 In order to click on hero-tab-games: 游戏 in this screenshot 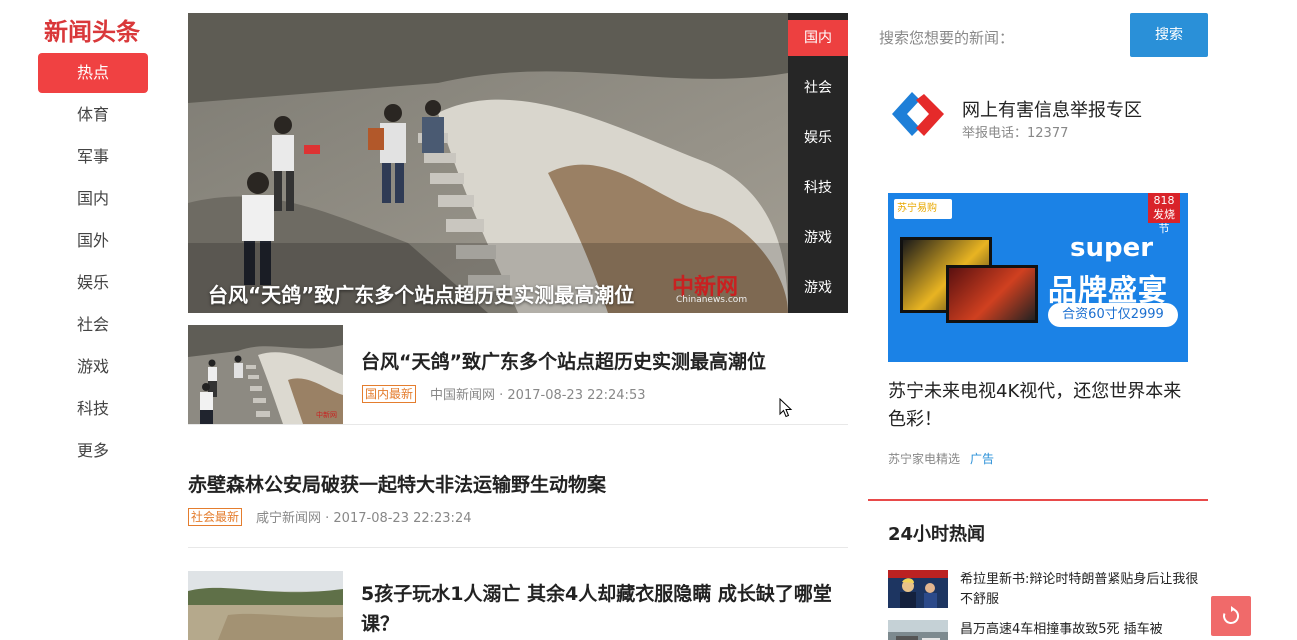, I will do `click(818, 238)`.